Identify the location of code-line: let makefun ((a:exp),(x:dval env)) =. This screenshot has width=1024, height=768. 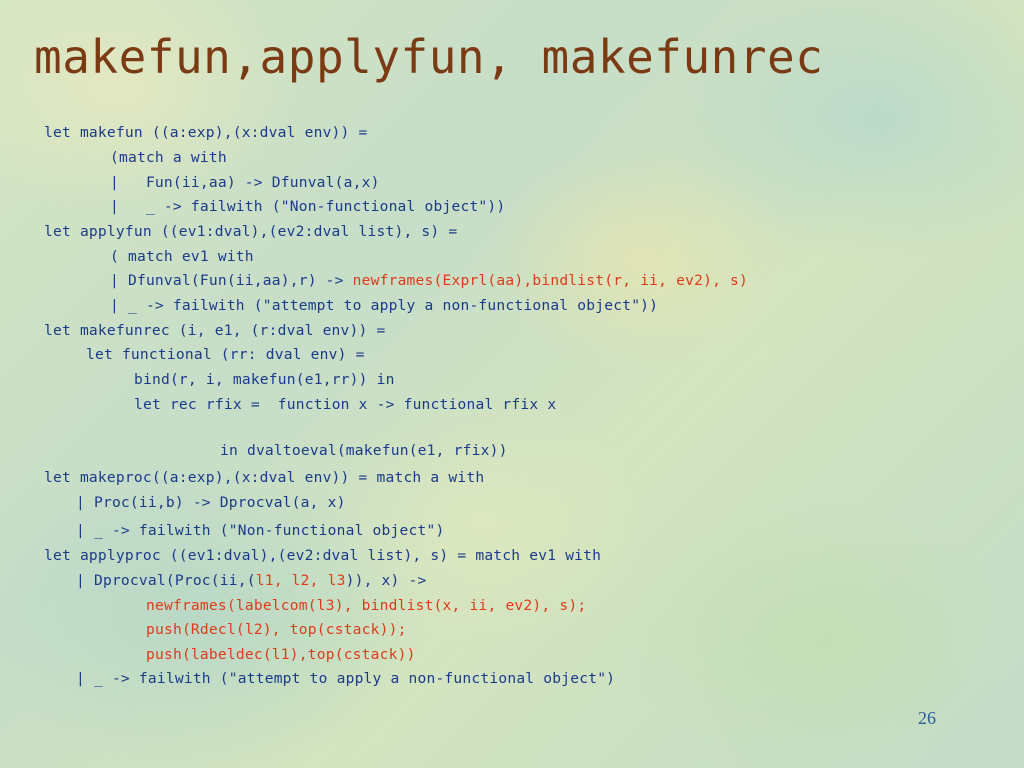
(206, 132).